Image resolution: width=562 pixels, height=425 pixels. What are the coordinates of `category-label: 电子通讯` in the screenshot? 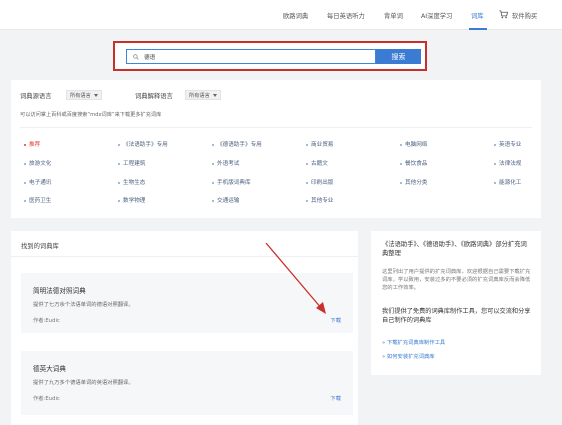 It's located at (40, 183).